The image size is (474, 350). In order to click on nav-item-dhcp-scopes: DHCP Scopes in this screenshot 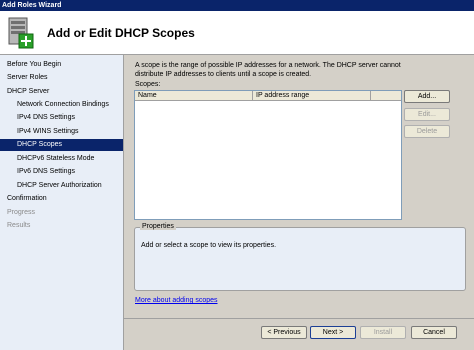, I will do `click(61, 145)`.